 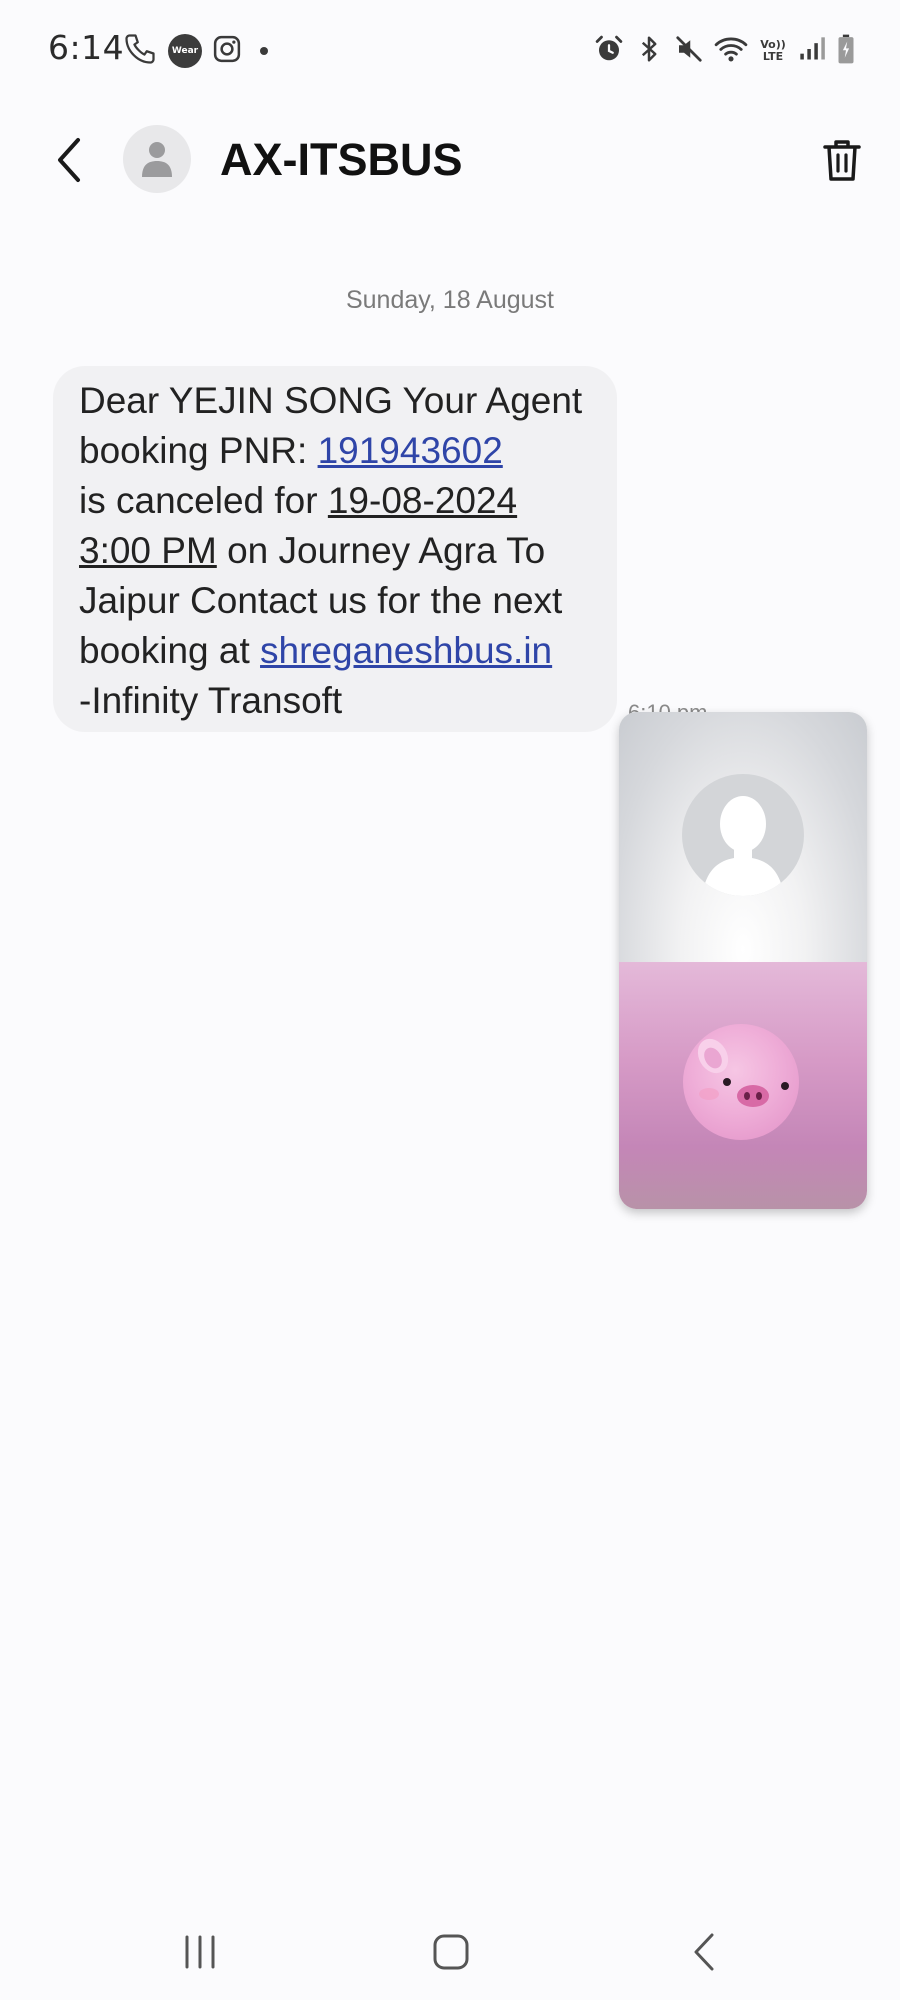 I want to click on trash-icon, so click(x=842, y=160).